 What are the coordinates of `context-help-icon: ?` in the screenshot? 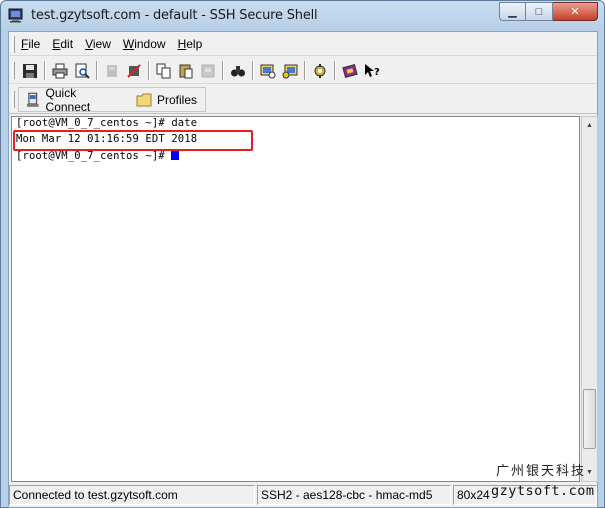 It's located at (372, 70).